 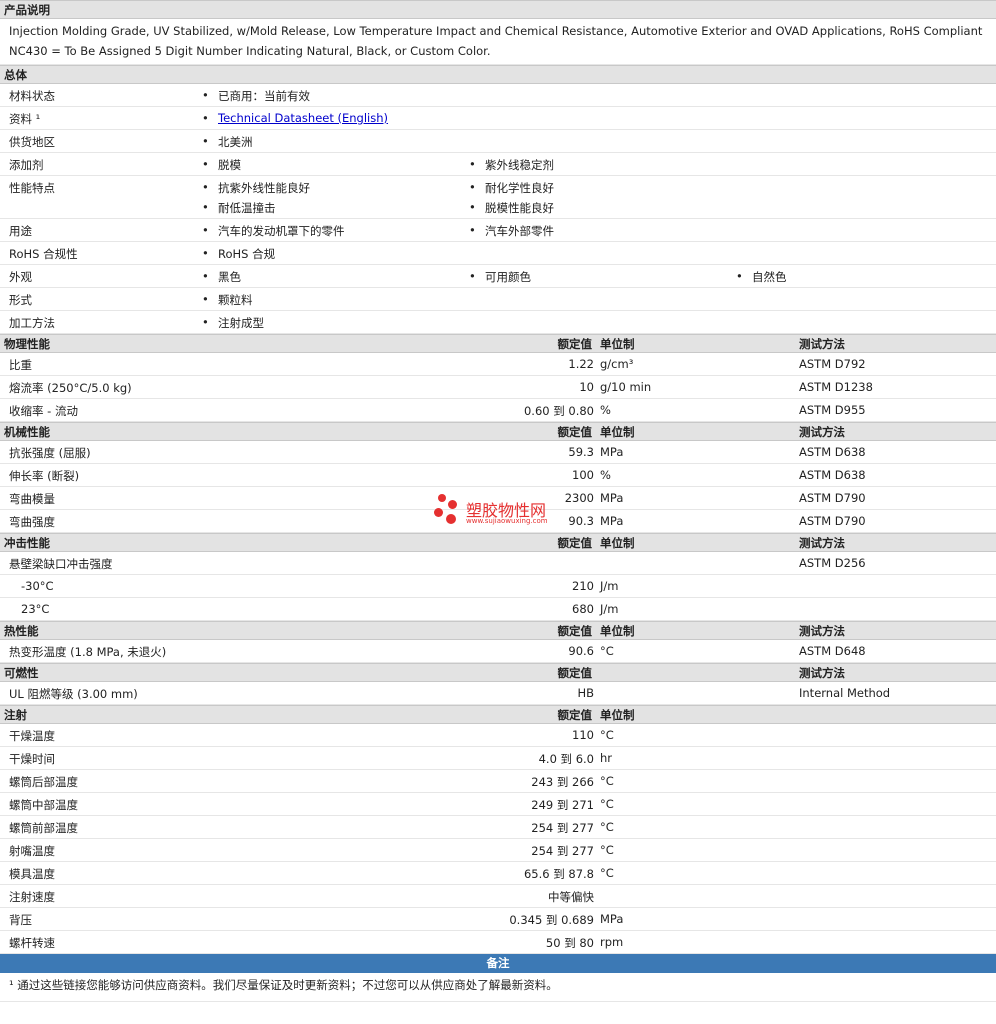 What do you see at coordinates (498, 141) in the screenshot?
I see `general-row-region: 供货地区 北美洲` at bounding box center [498, 141].